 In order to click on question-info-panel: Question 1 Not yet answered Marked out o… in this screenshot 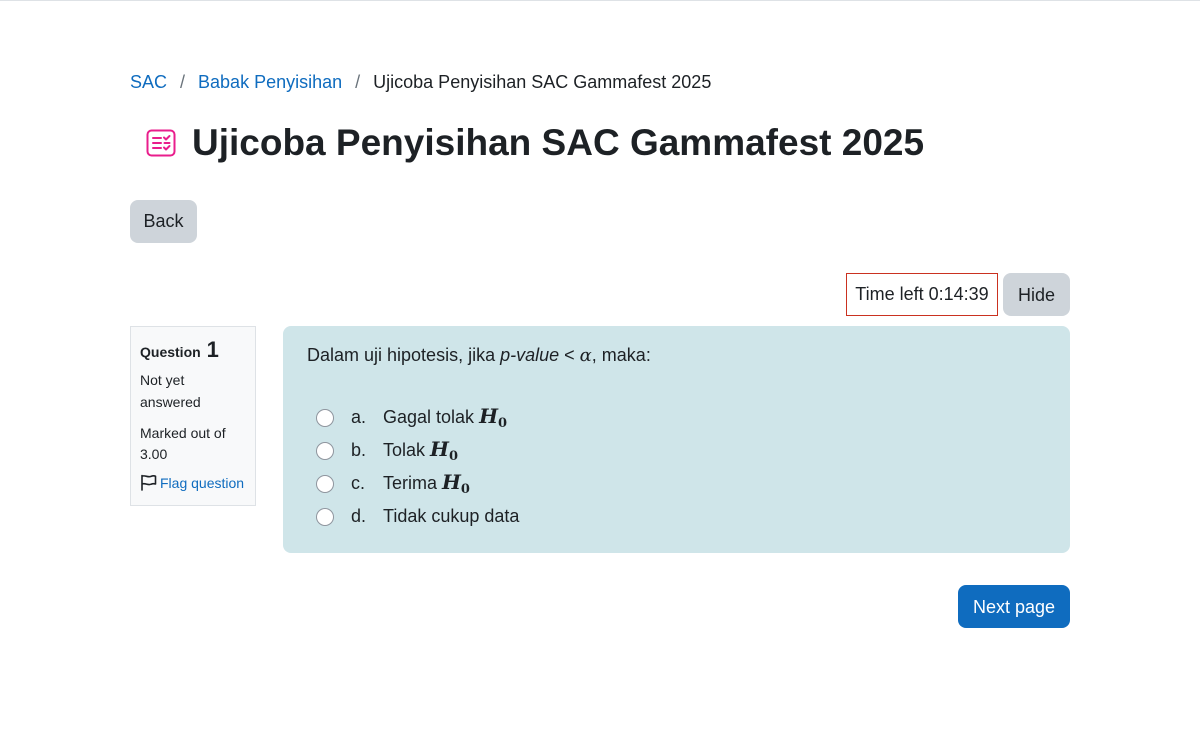, I will do `click(193, 416)`.